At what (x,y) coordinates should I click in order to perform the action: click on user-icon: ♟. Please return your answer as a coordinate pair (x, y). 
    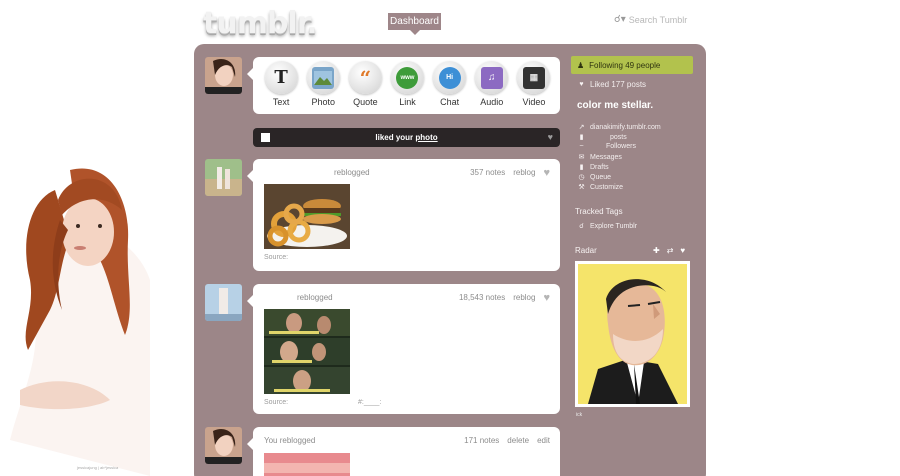
    Looking at the image, I should click on (581, 65).